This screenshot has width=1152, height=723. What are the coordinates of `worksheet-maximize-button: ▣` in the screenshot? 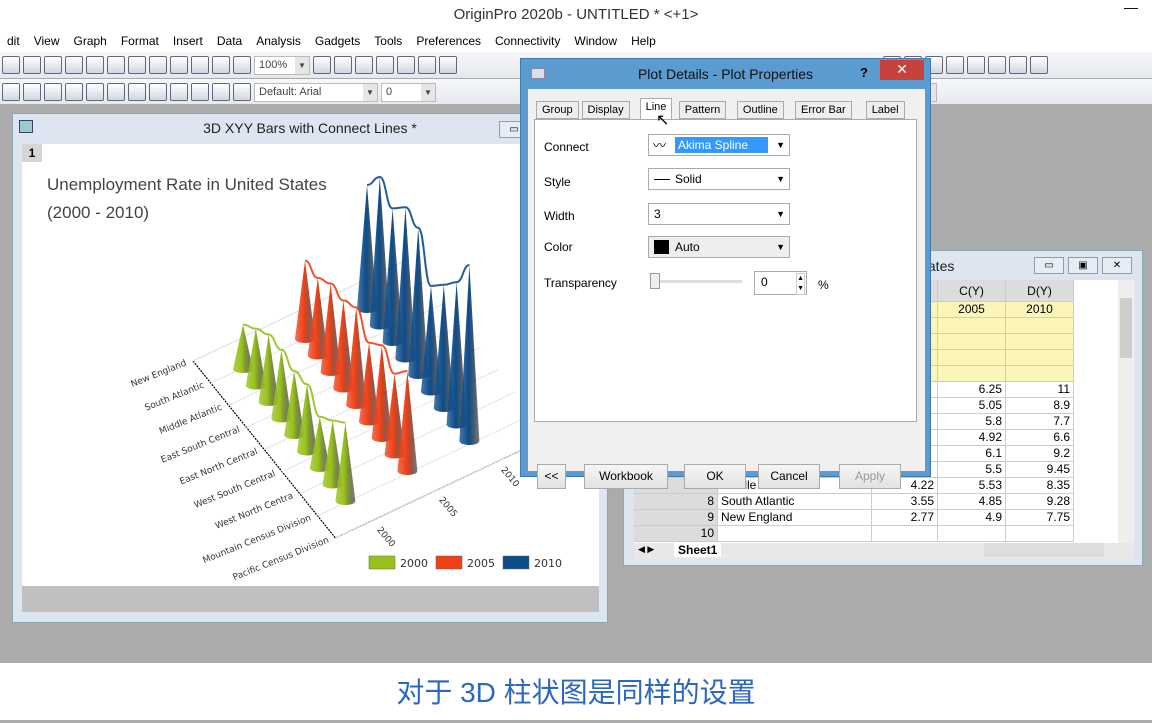 It's located at (1083, 265).